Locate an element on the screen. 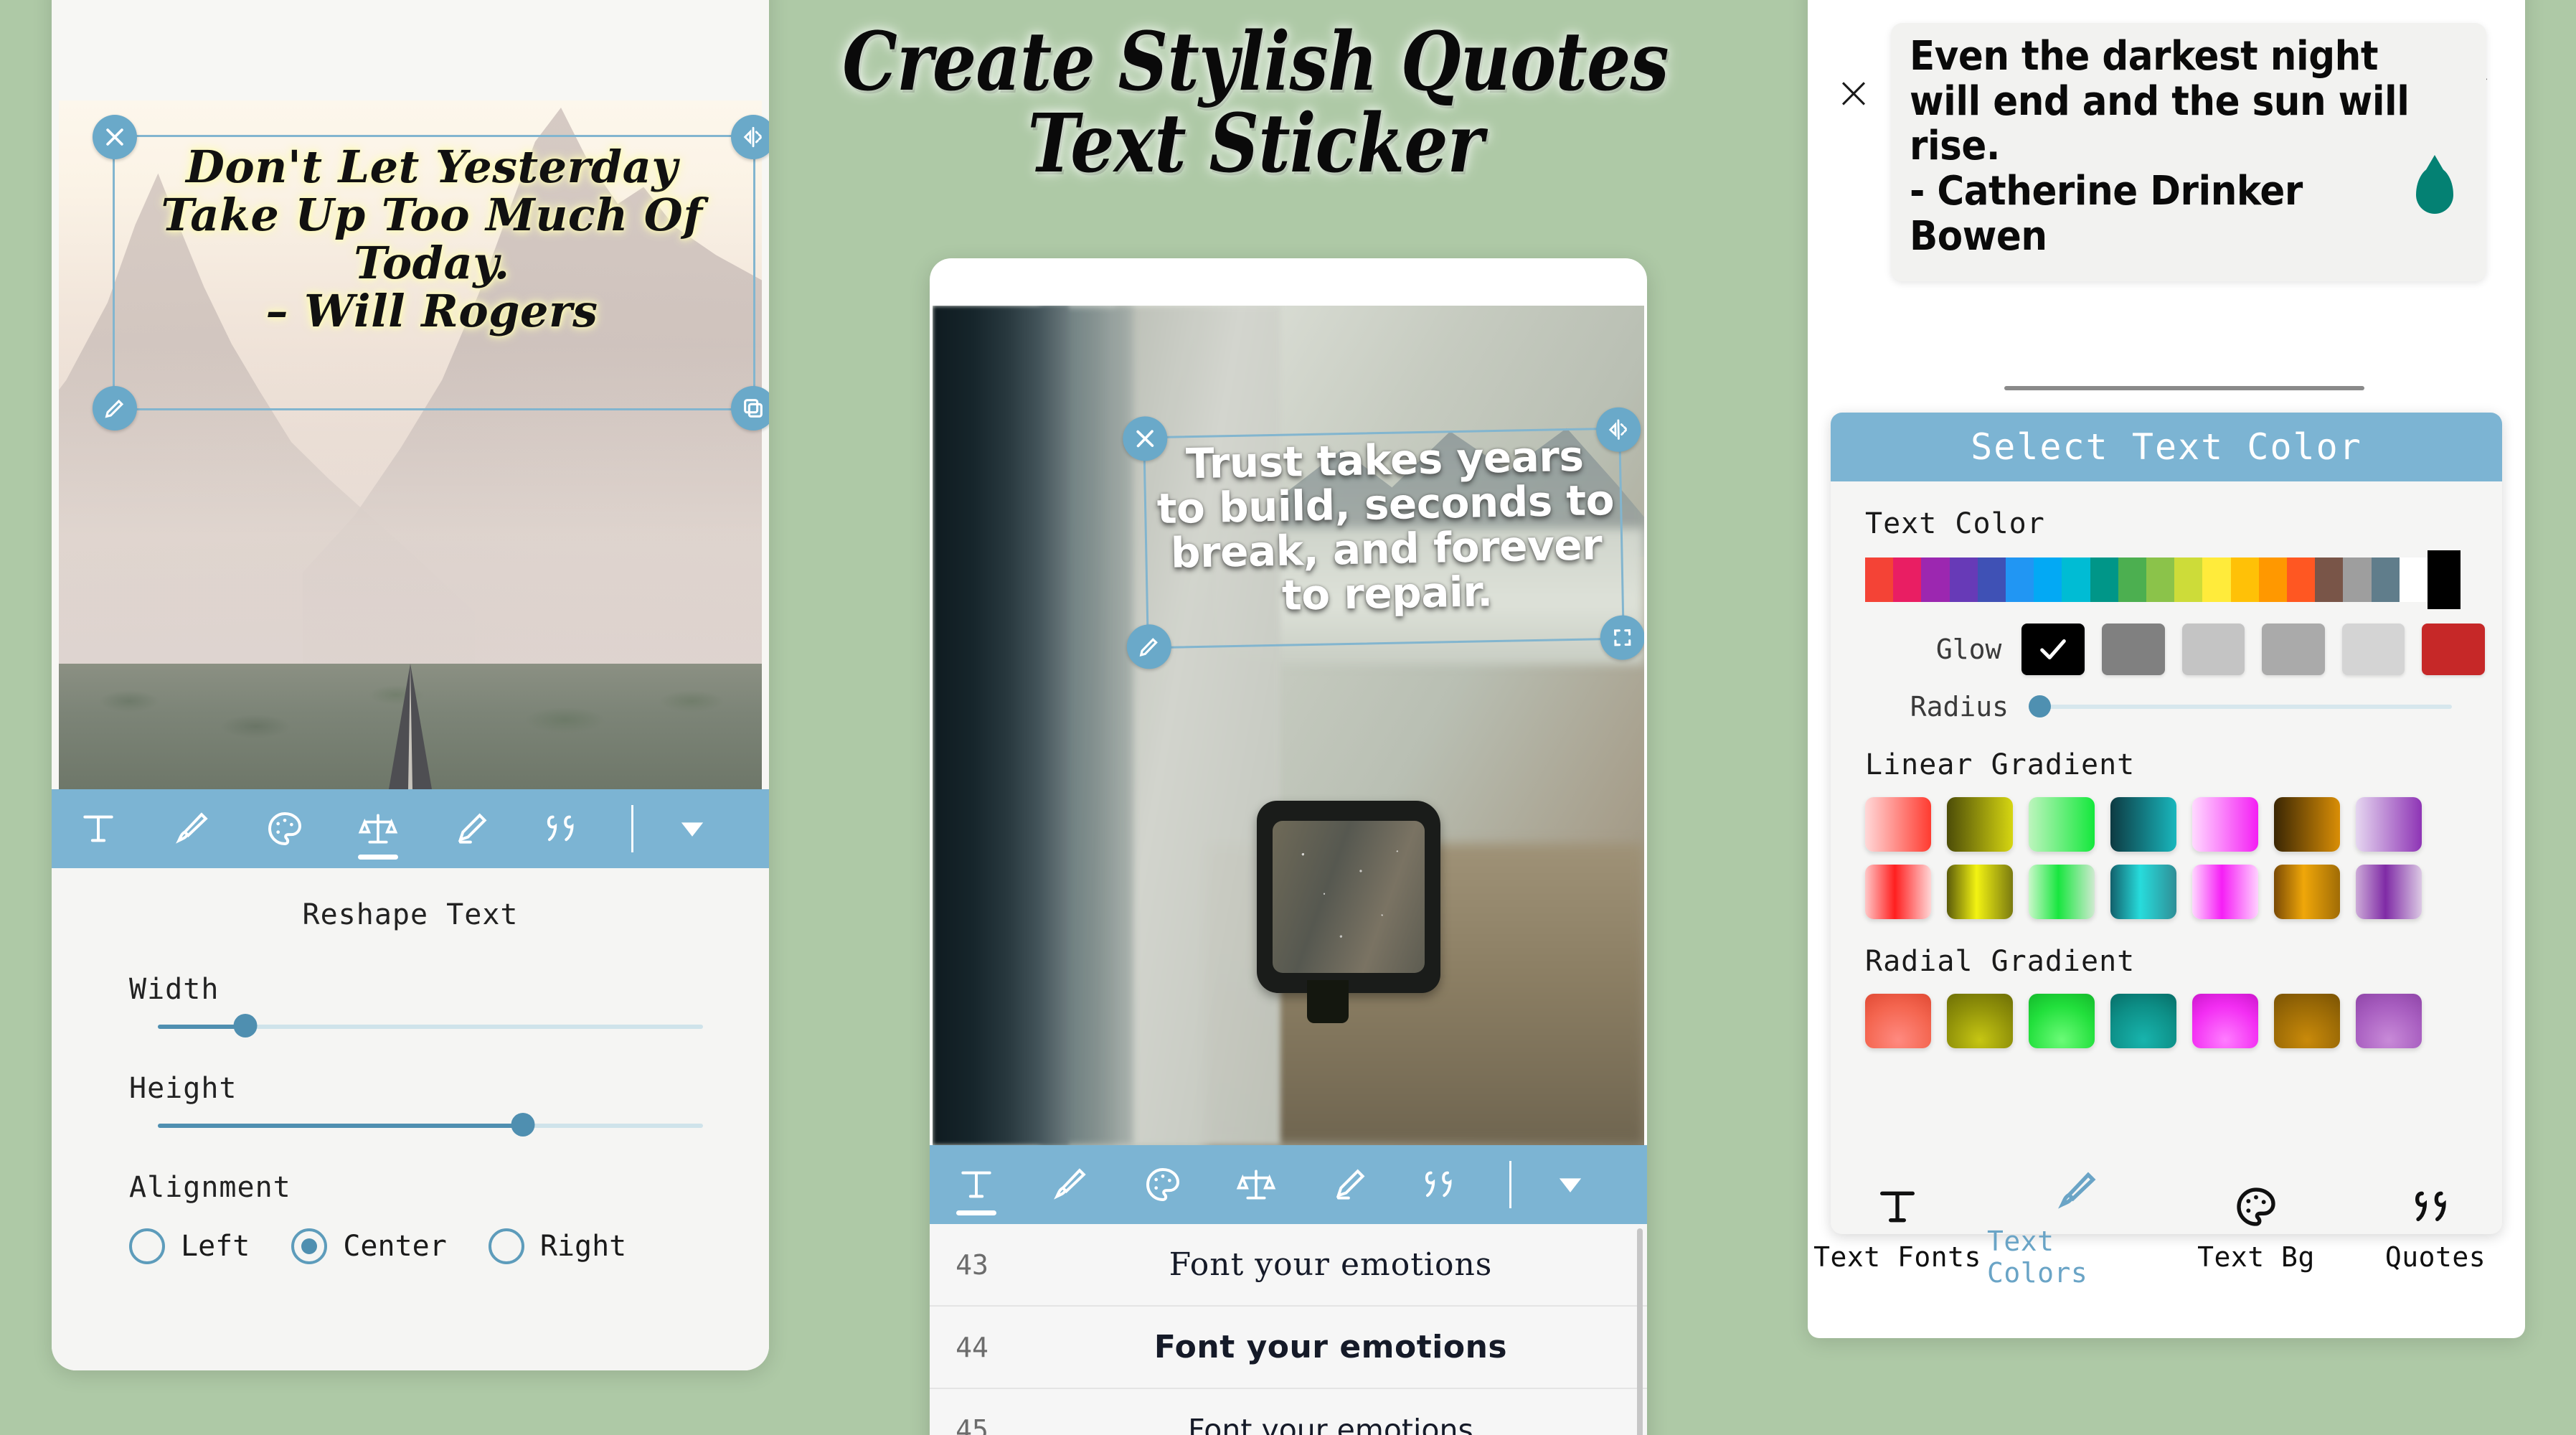 This screenshot has width=2576, height=1435. brush-icon is located at coordinates (2077, 1190).